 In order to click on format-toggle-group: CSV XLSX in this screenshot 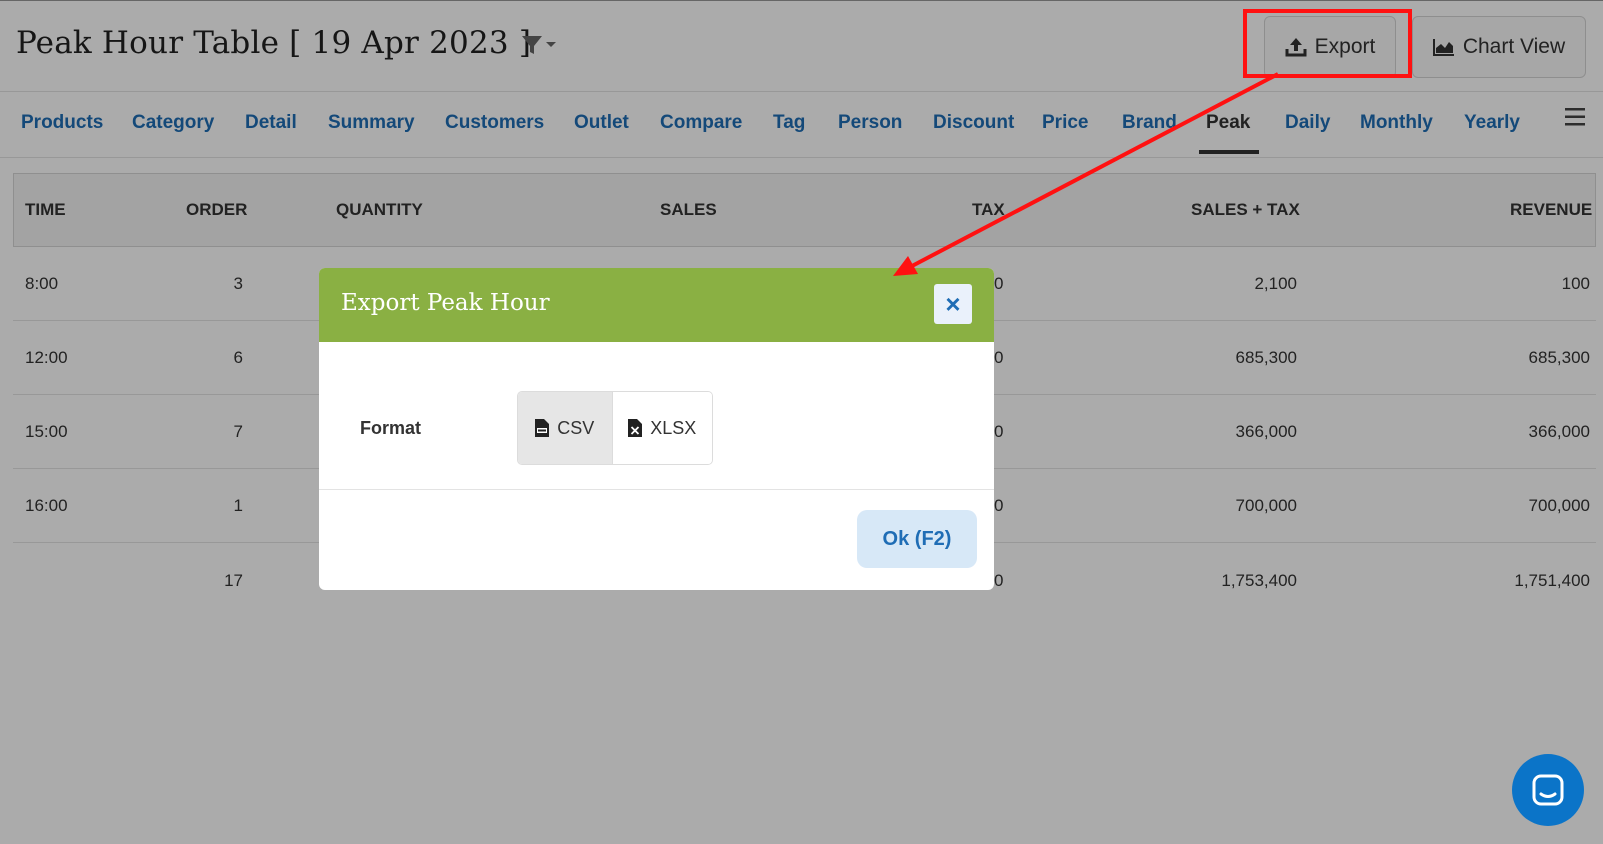, I will do `click(615, 428)`.